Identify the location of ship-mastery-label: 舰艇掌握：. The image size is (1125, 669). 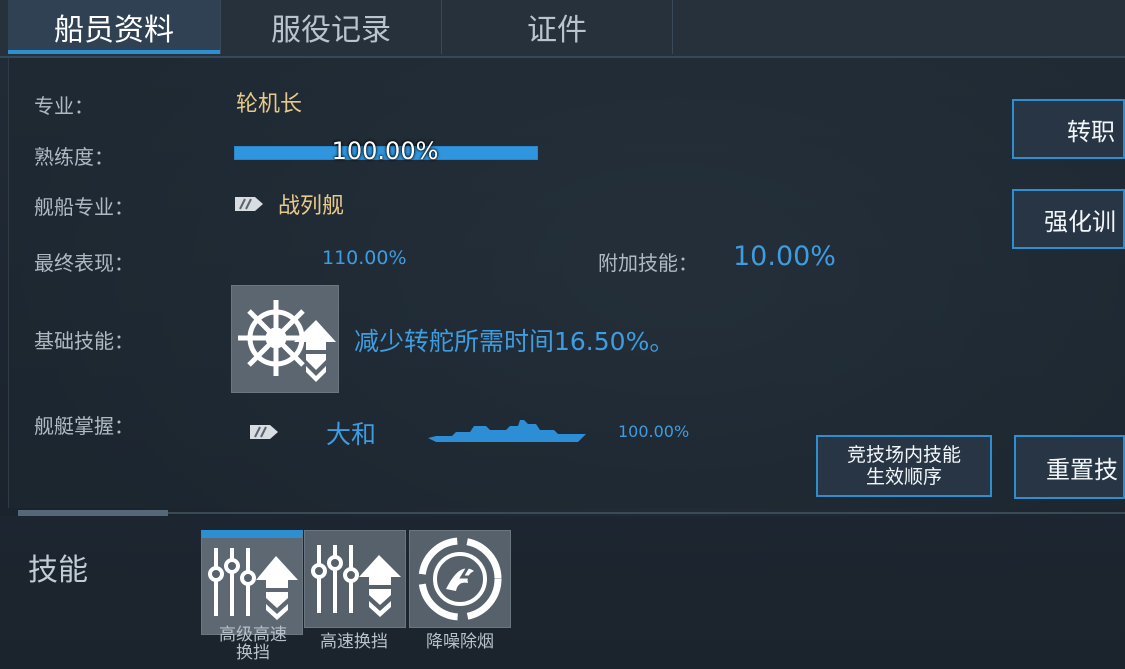
(84, 426).